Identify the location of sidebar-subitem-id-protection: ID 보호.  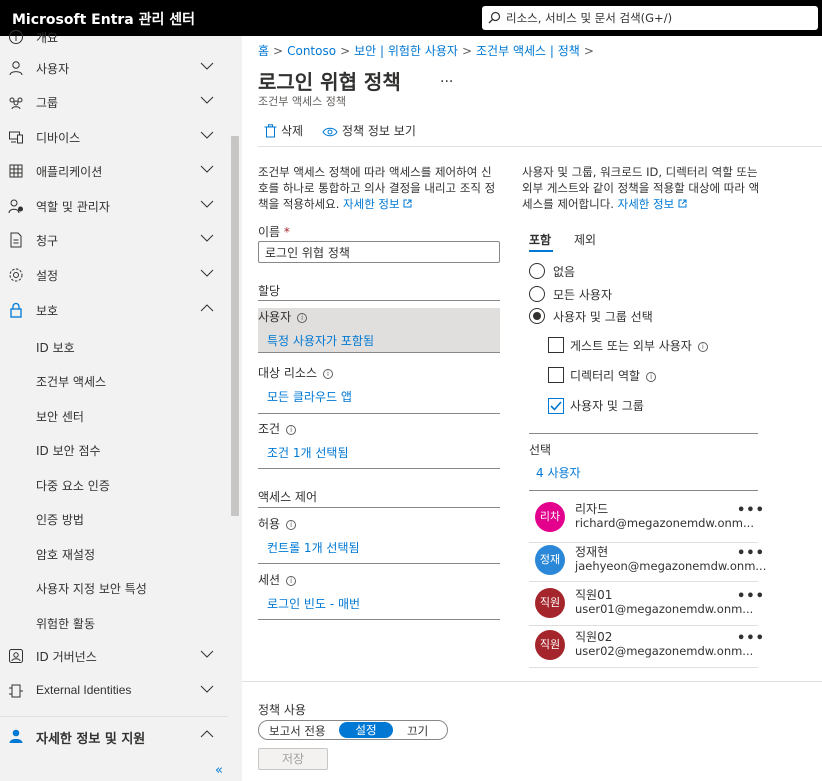
(55, 347).